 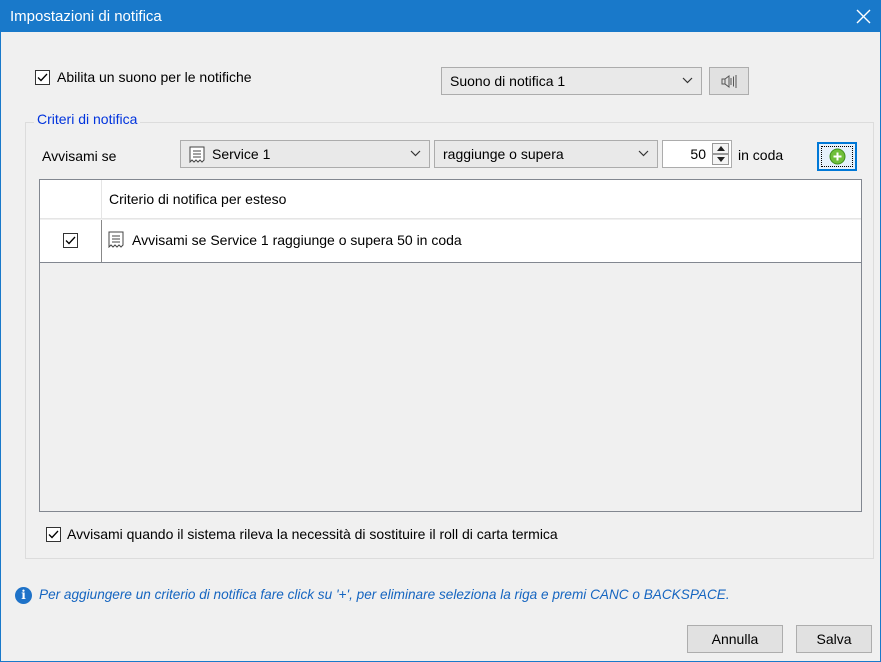 I want to click on paper-roll-checkbox, so click(x=53, y=534).